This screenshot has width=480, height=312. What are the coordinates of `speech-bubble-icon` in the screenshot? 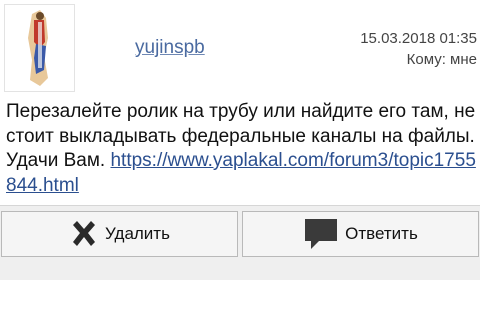 It's located at (321, 234).